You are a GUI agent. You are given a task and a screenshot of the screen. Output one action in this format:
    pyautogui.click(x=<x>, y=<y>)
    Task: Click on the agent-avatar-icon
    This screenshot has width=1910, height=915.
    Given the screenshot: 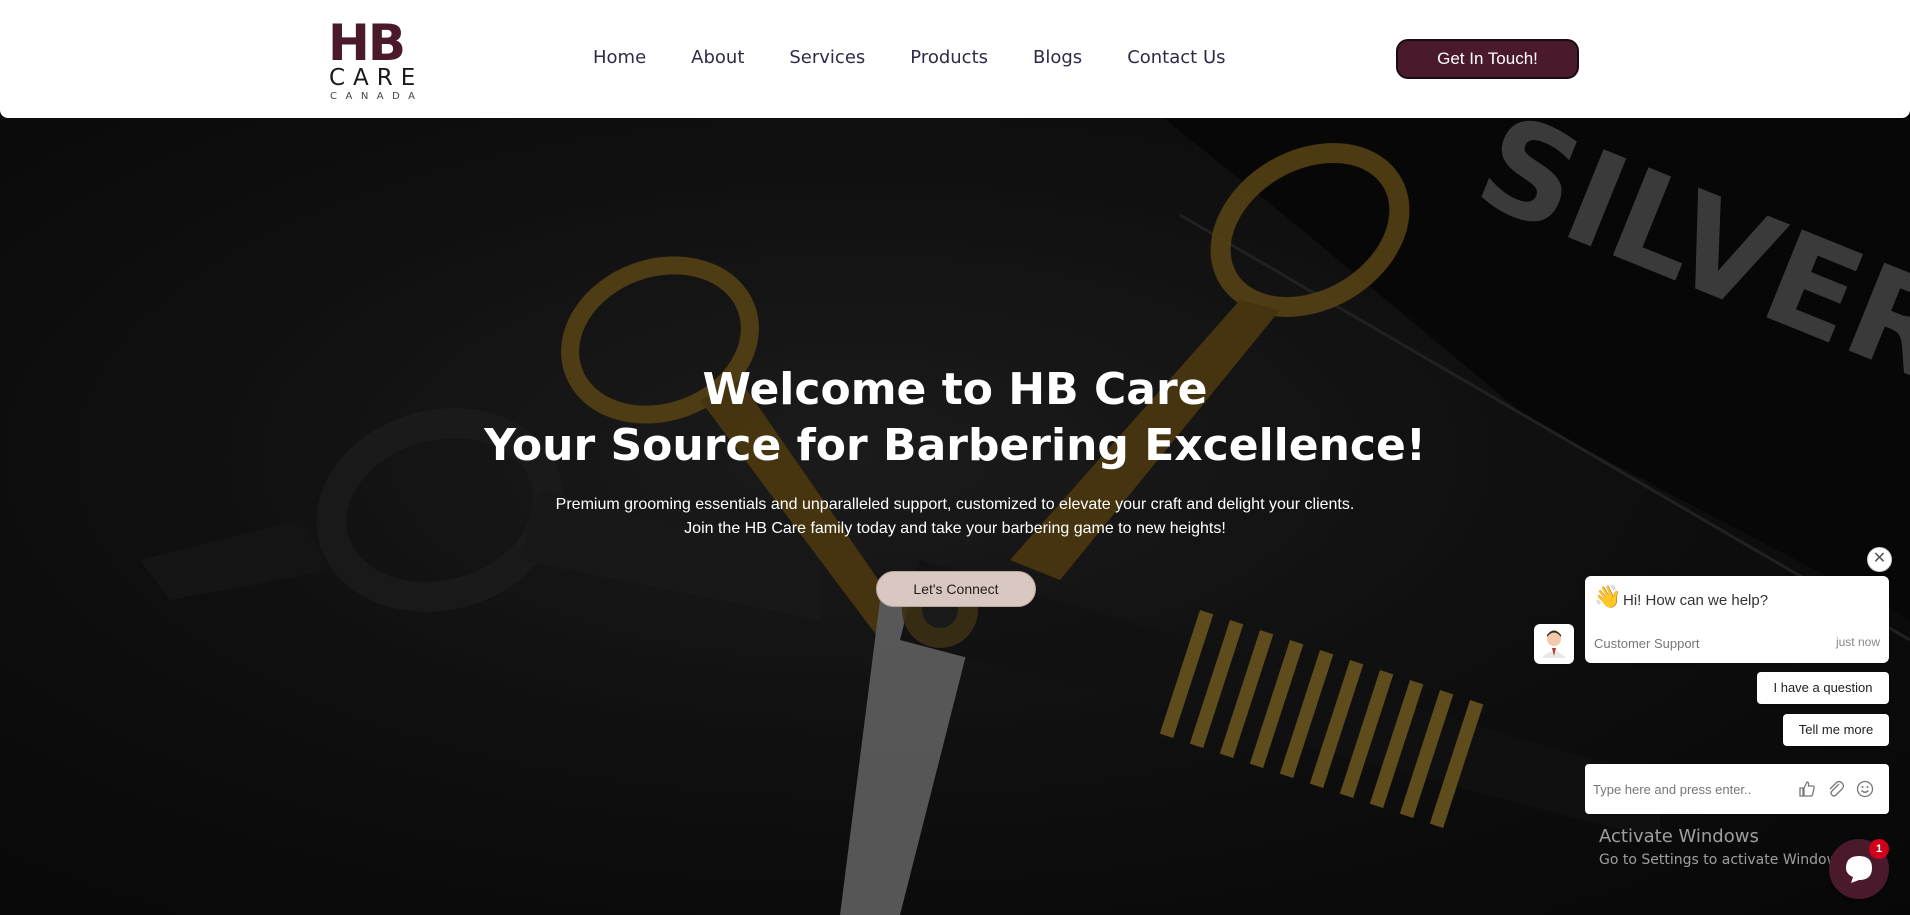 What is the action you would take?
    pyautogui.click(x=1554, y=644)
    